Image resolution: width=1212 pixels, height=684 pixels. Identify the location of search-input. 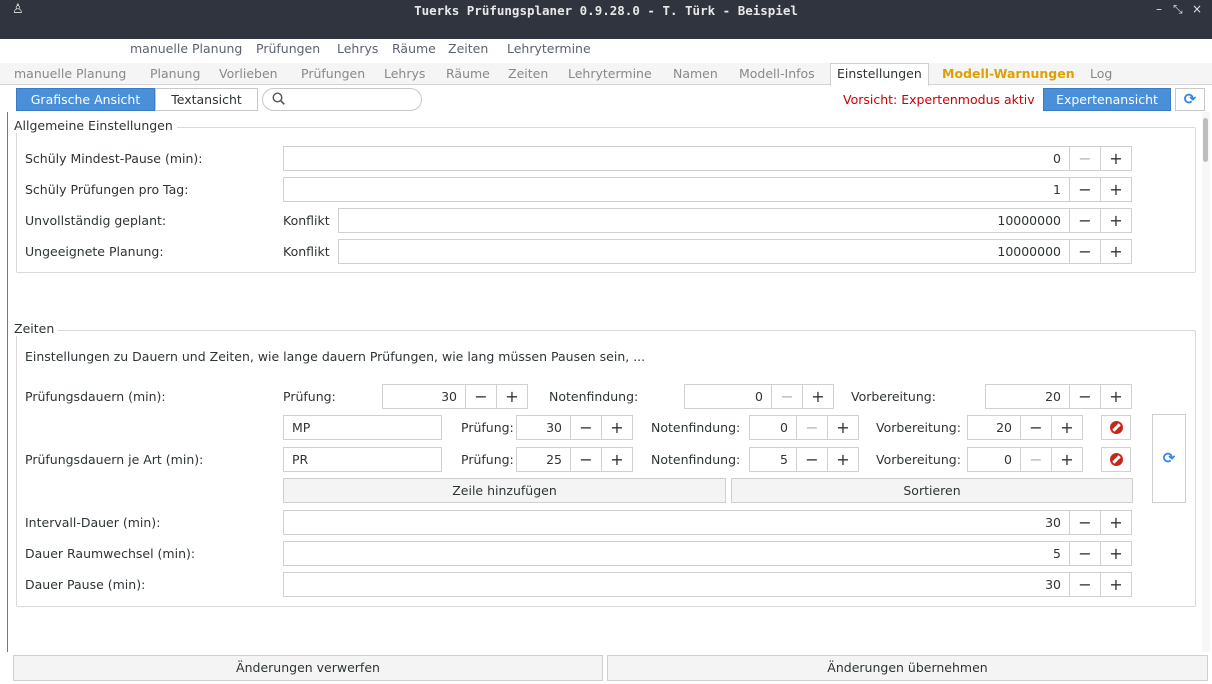
(342, 99).